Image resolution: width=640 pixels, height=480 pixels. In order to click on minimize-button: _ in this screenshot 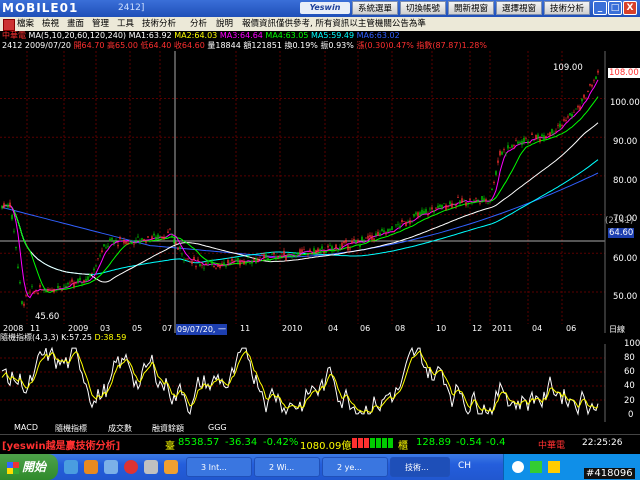, I will do `click(600, 8)`.